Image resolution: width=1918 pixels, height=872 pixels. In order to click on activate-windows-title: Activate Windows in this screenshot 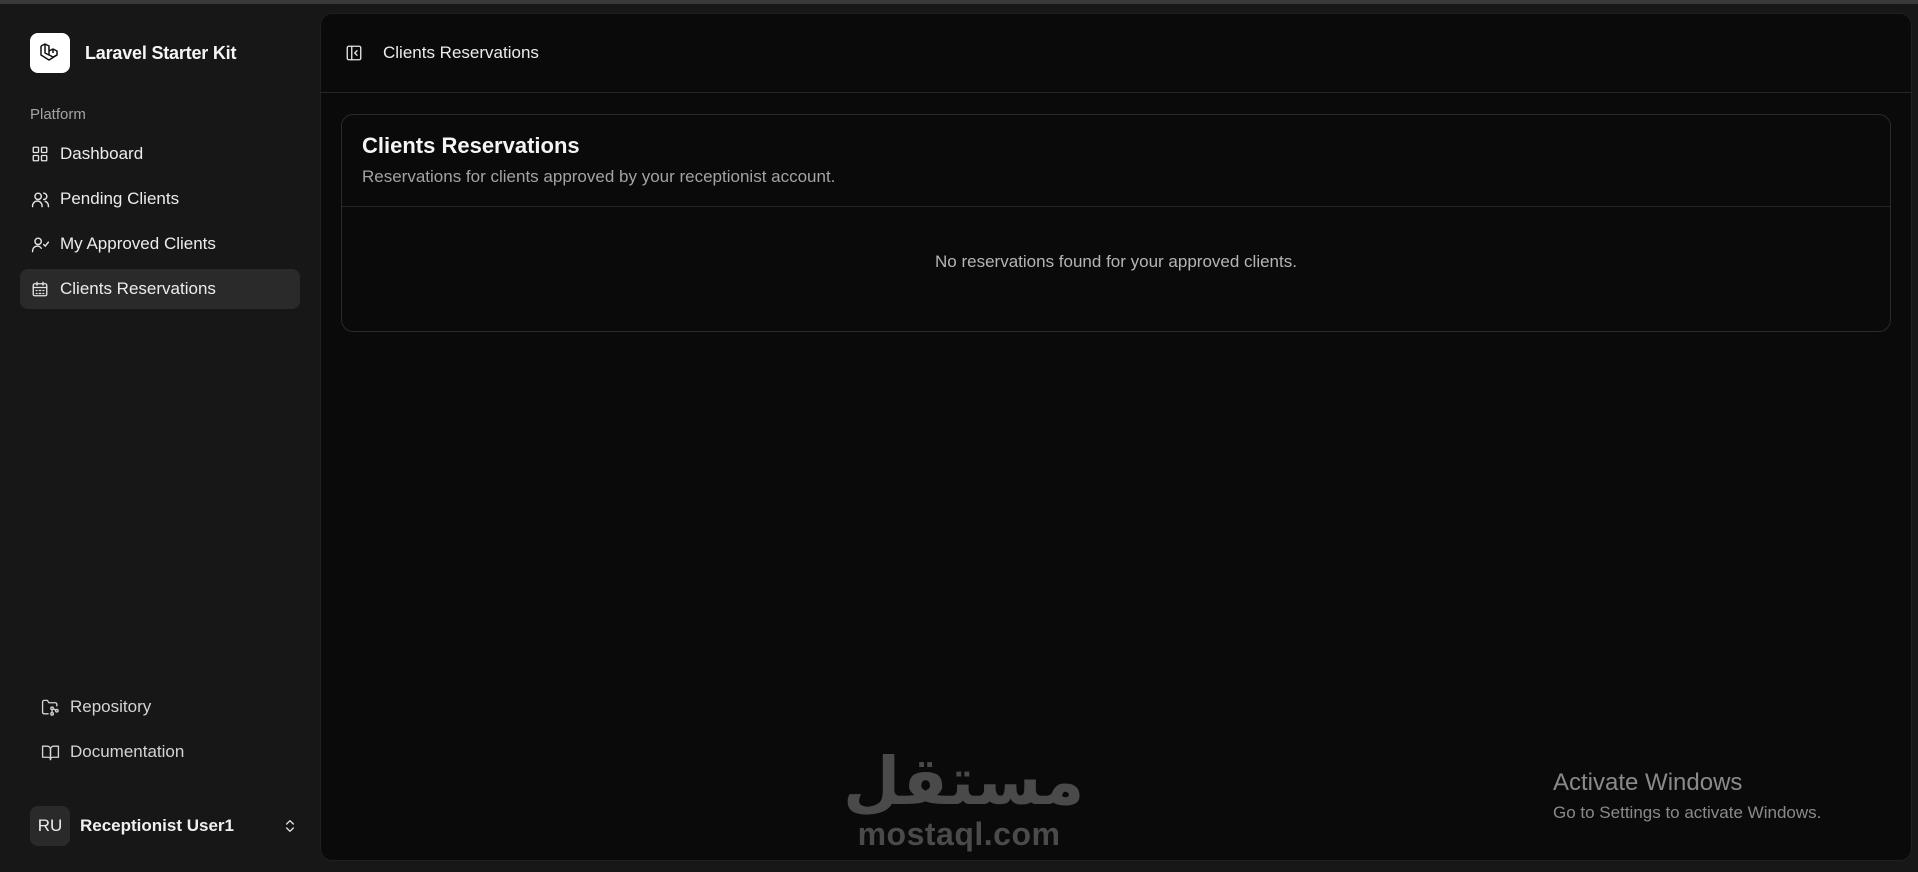, I will do `click(1648, 782)`.